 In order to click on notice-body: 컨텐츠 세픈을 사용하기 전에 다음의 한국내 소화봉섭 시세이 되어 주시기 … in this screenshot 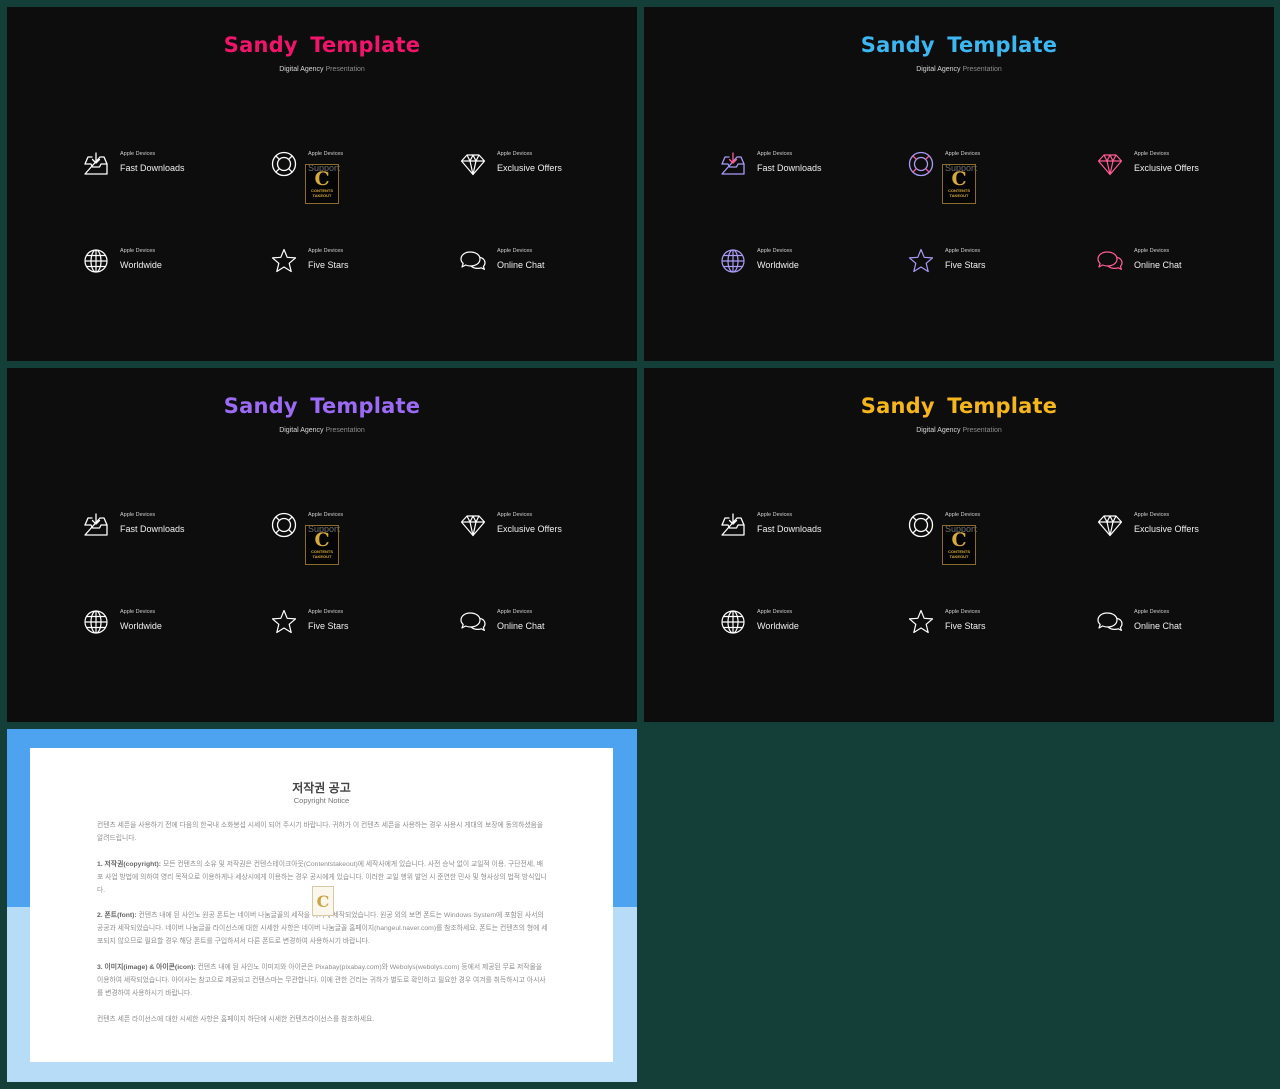, I will do `click(323, 929)`.